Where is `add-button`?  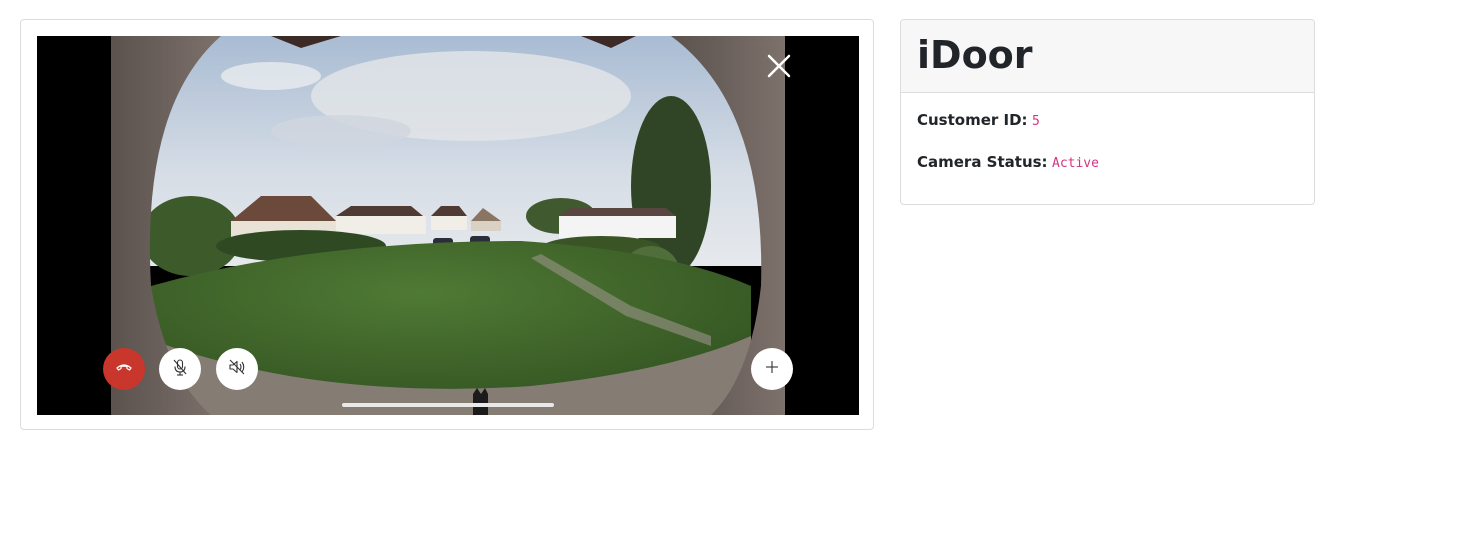 add-button is located at coordinates (772, 369).